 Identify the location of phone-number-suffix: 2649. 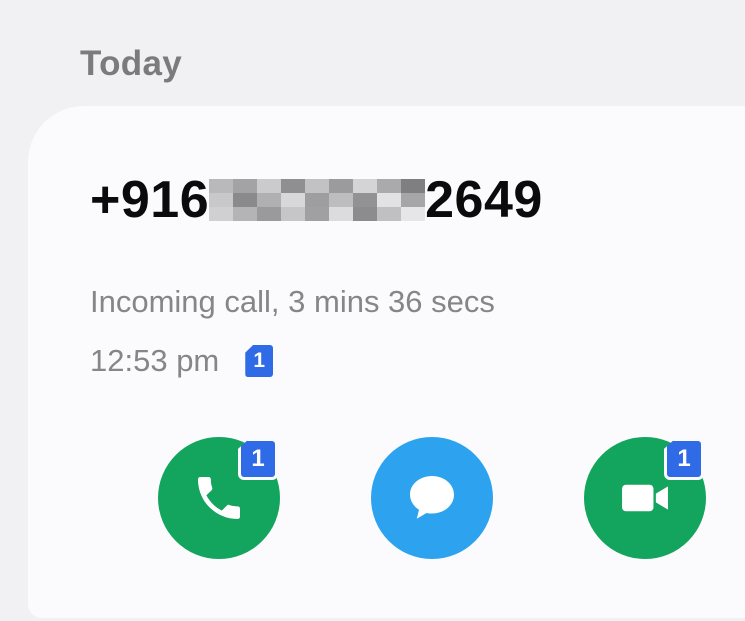
(484, 200).